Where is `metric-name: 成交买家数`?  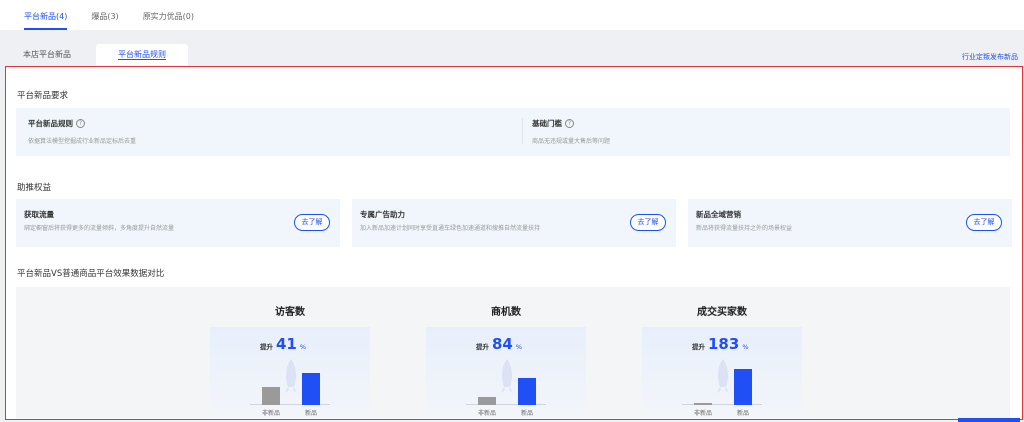 metric-name: 成交买家数 is located at coordinates (722, 312).